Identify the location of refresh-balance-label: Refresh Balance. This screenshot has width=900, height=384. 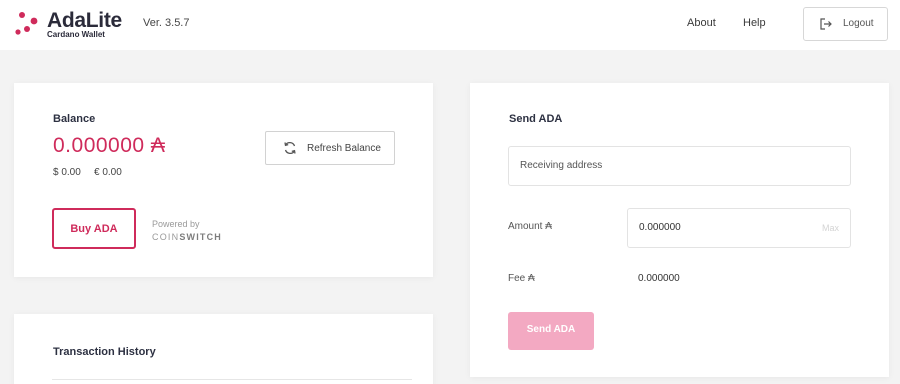
(344, 148).